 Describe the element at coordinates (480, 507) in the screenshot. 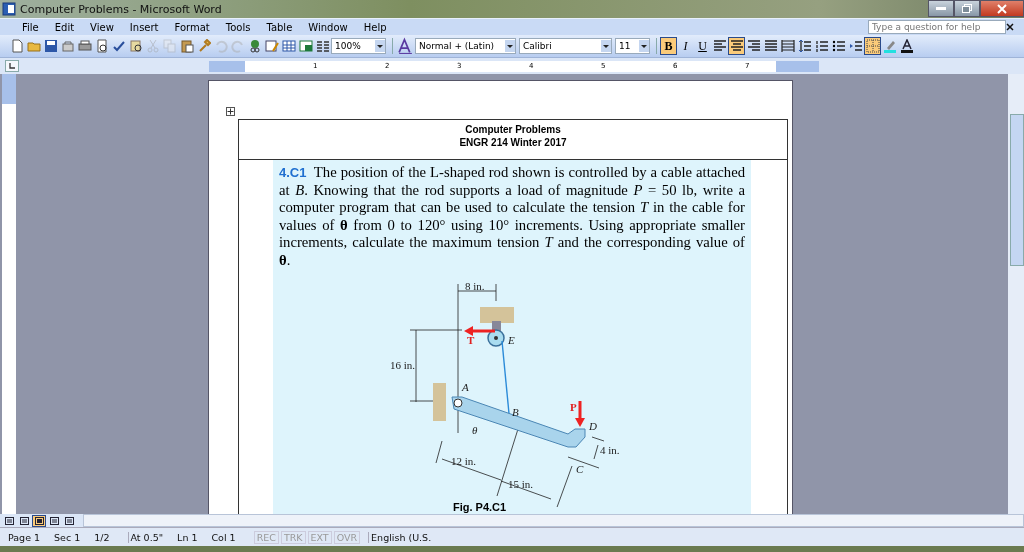

I see `figure-caption: Fig. P4.C1` at that location.